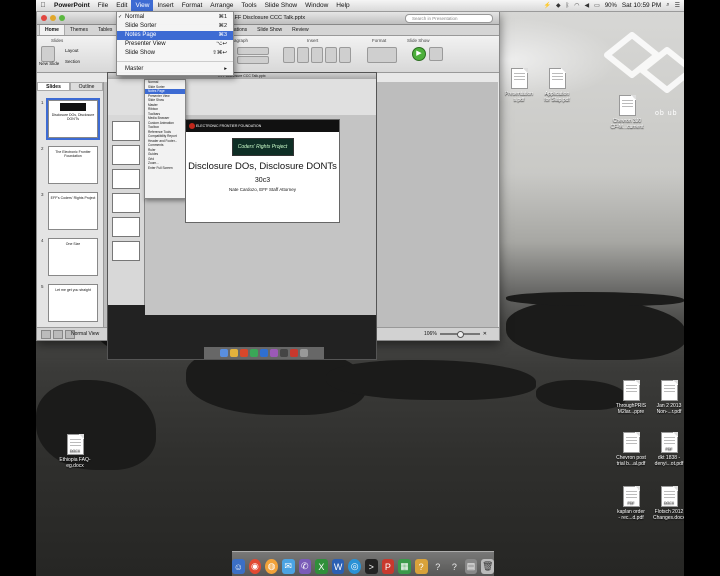  I want to click on messages-icon: ✆, so click(305, 566).